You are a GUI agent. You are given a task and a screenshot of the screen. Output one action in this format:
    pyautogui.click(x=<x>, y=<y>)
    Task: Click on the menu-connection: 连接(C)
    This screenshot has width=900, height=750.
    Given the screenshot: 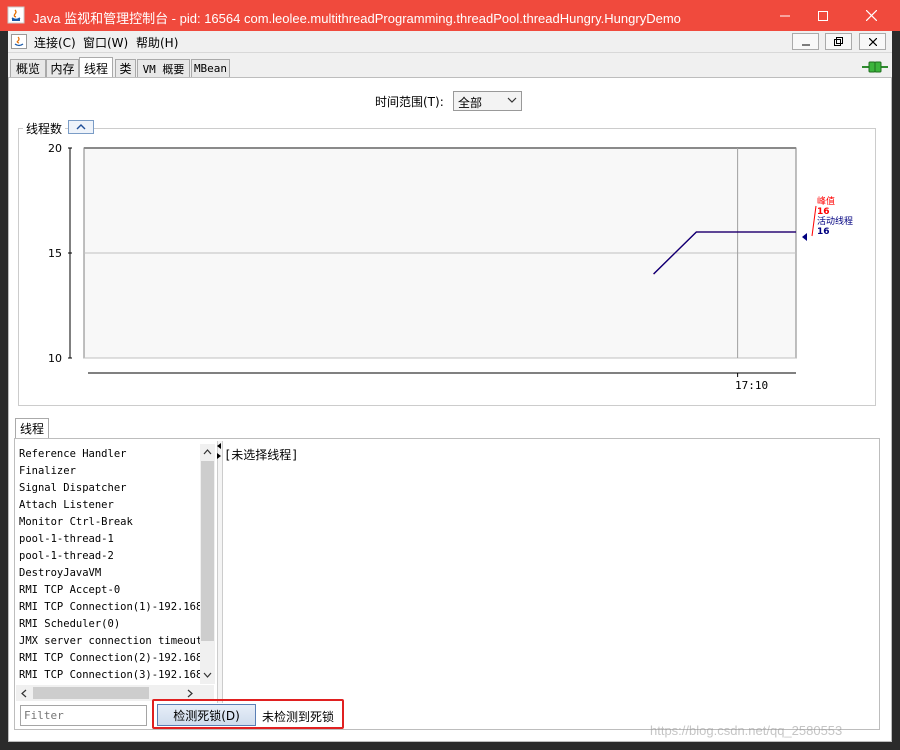 What is the action you would take?
    pyautogui.click(x=55, y=42)
    